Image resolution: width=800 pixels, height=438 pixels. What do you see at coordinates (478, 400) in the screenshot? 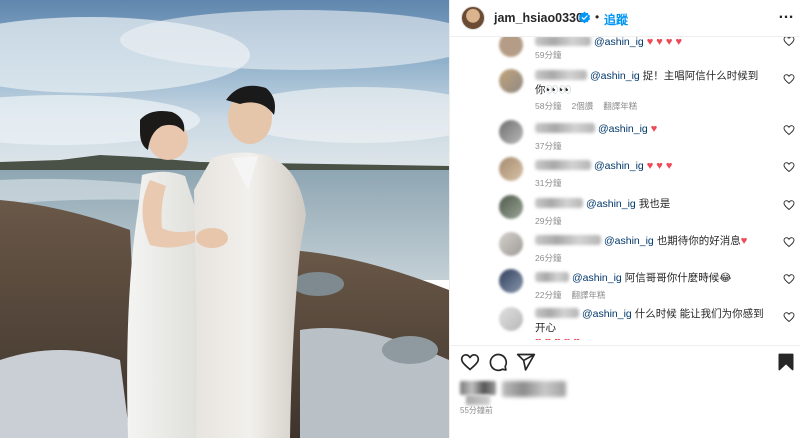
I see `blurred-likes-count` at bounding box center [478, 400].